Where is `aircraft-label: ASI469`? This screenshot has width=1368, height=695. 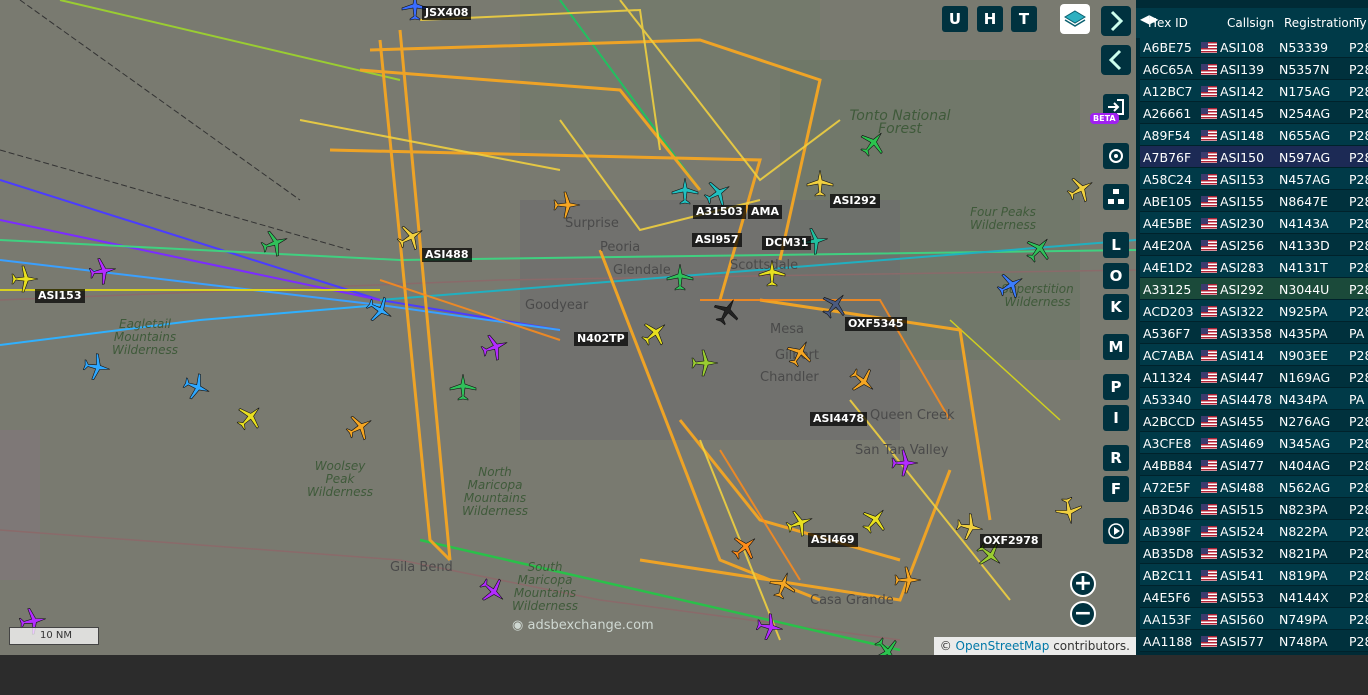 aircraft-label: ASI469 is located at coordinates (833, 540).